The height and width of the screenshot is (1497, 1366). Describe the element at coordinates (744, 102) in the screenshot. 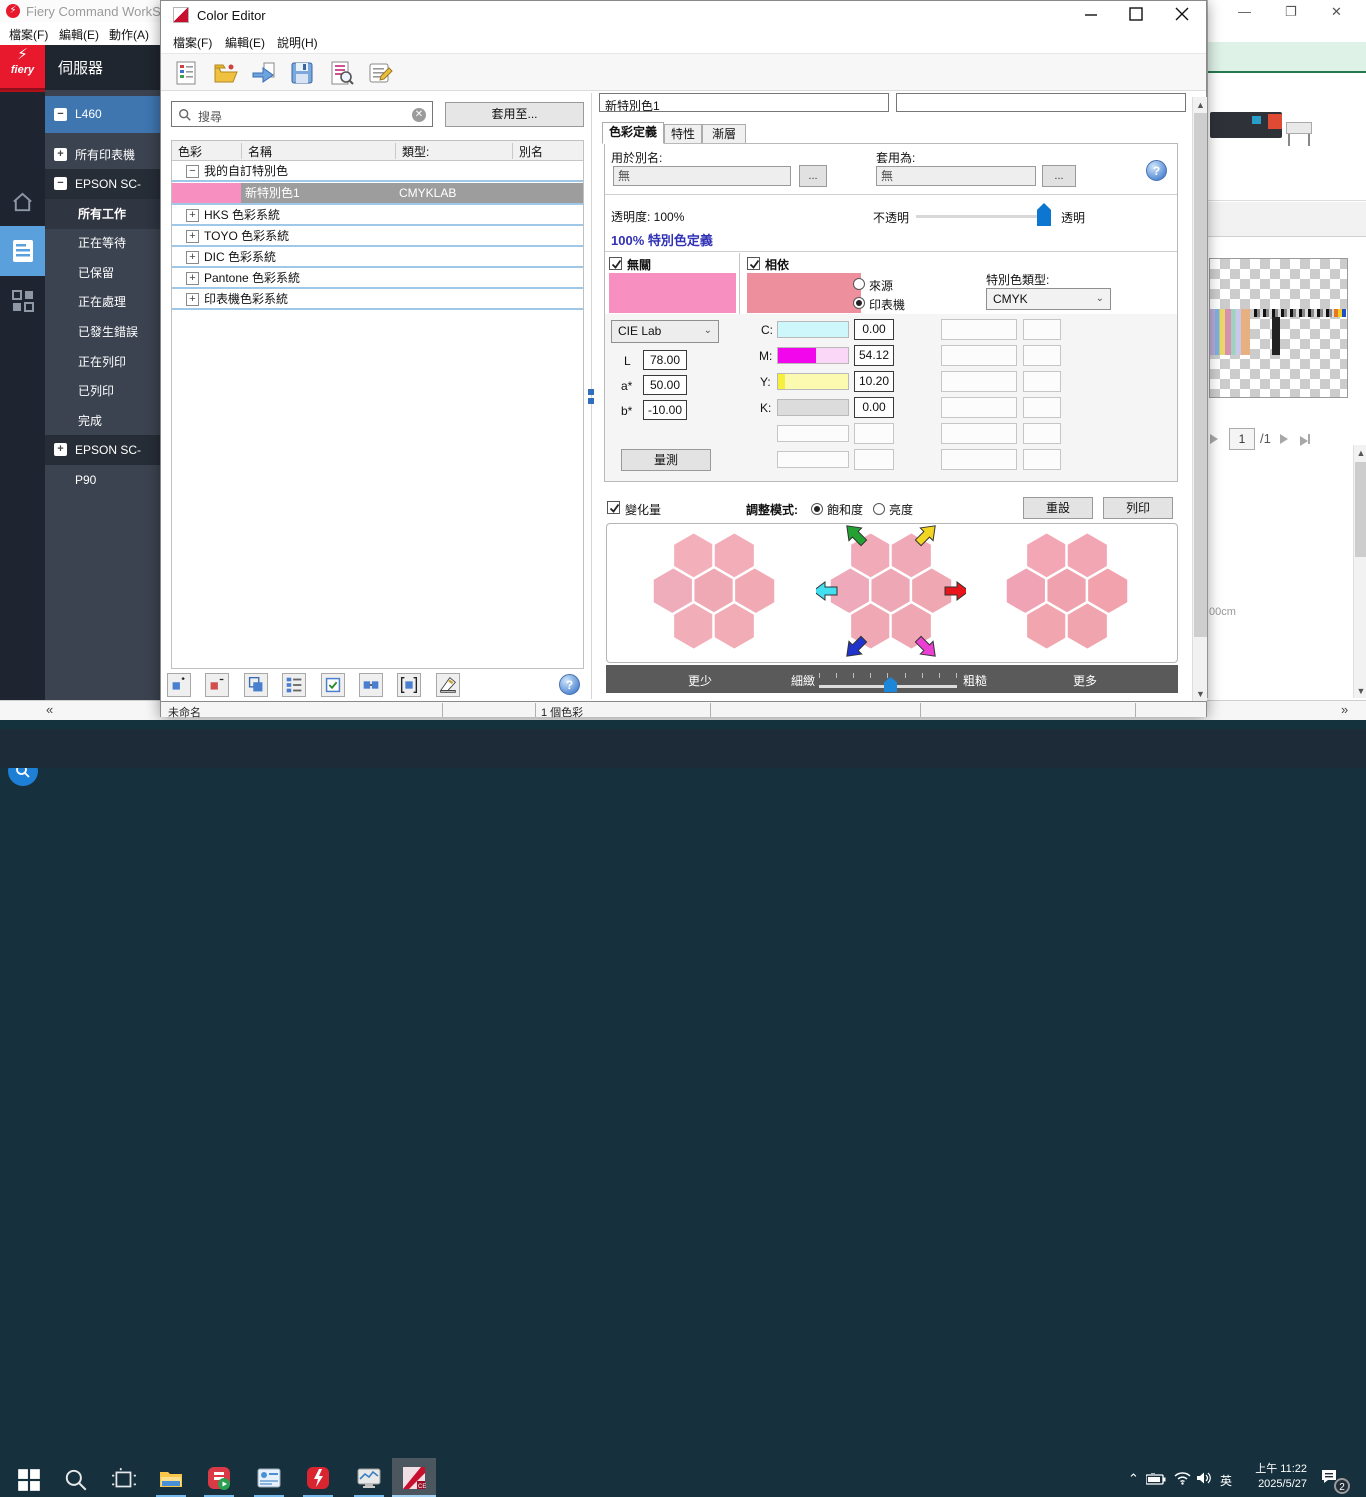

I see `spot-name-field: 新特別色1` at that location.